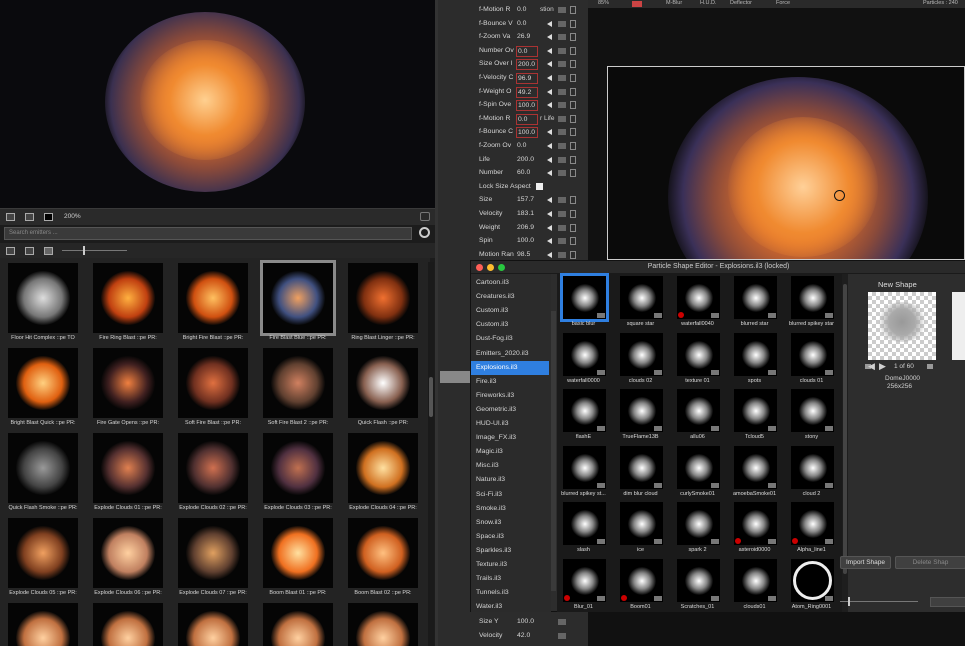 This screenshot has width=965, height=646. What do you see at coordinates (456, 377) in the screenshot?
I see `splitter-handle` at bounding box center [456, 377].